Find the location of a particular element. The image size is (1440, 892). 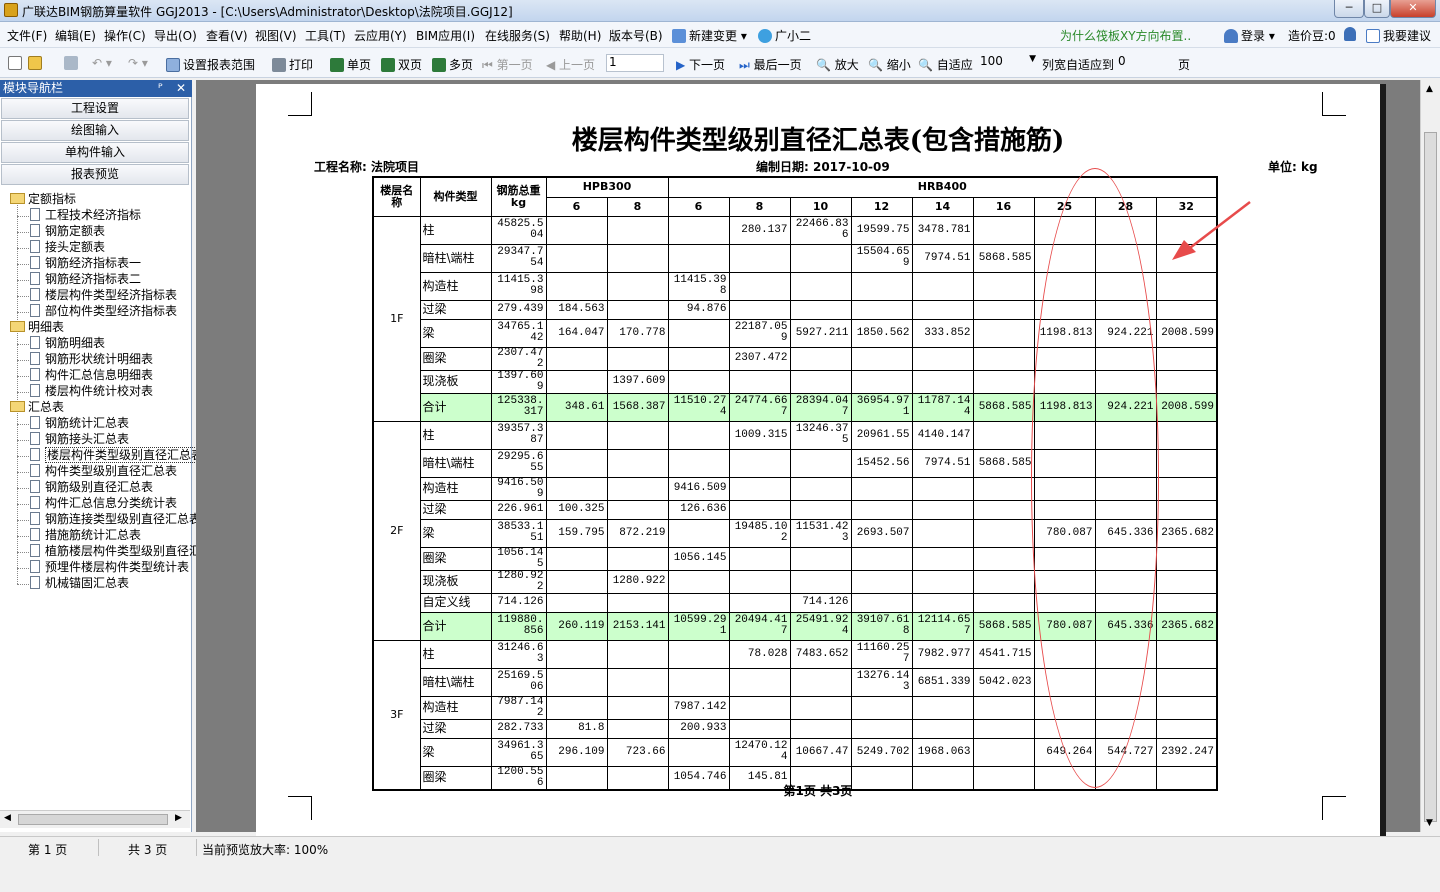

first-page-button: ⏮ 第一页 is located at coordinates (507, 64).